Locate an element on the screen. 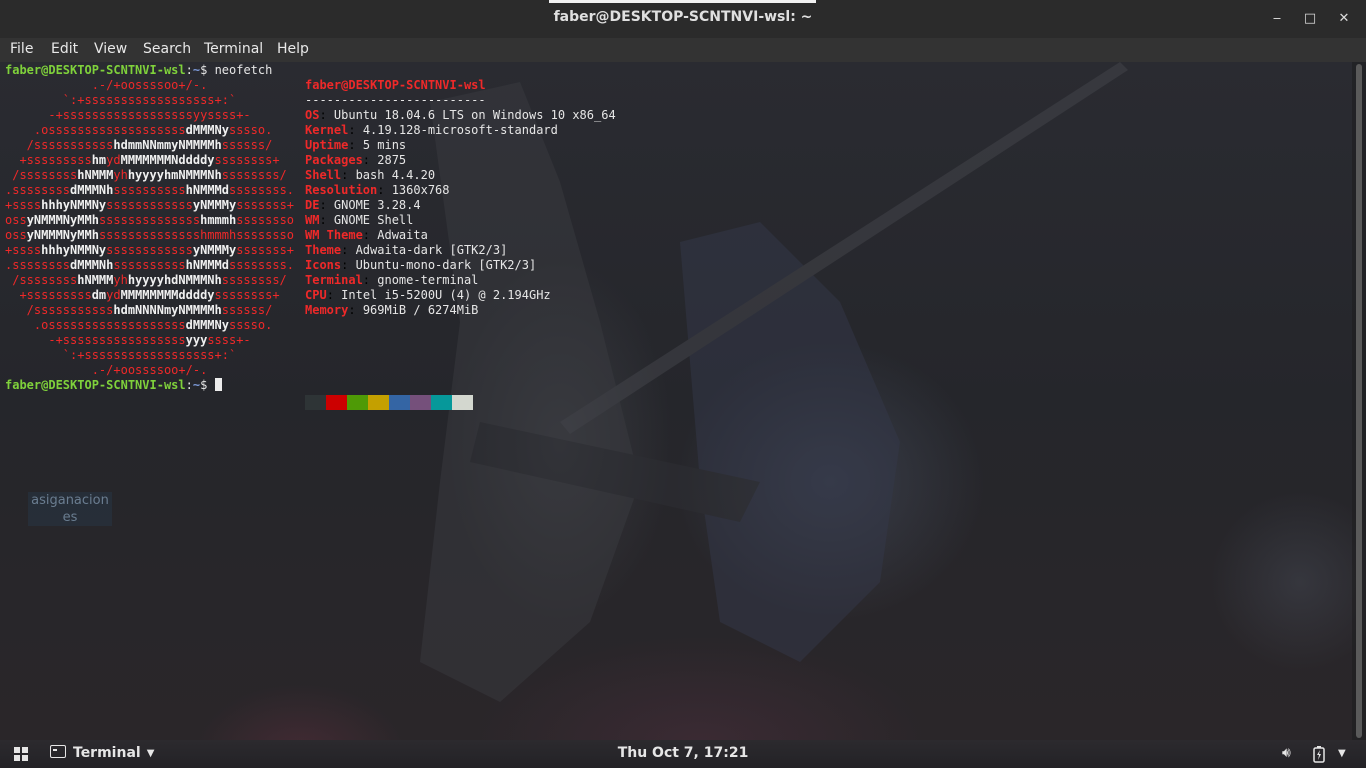  info-value: gnome-terminal is located at coordinates (428, 280).